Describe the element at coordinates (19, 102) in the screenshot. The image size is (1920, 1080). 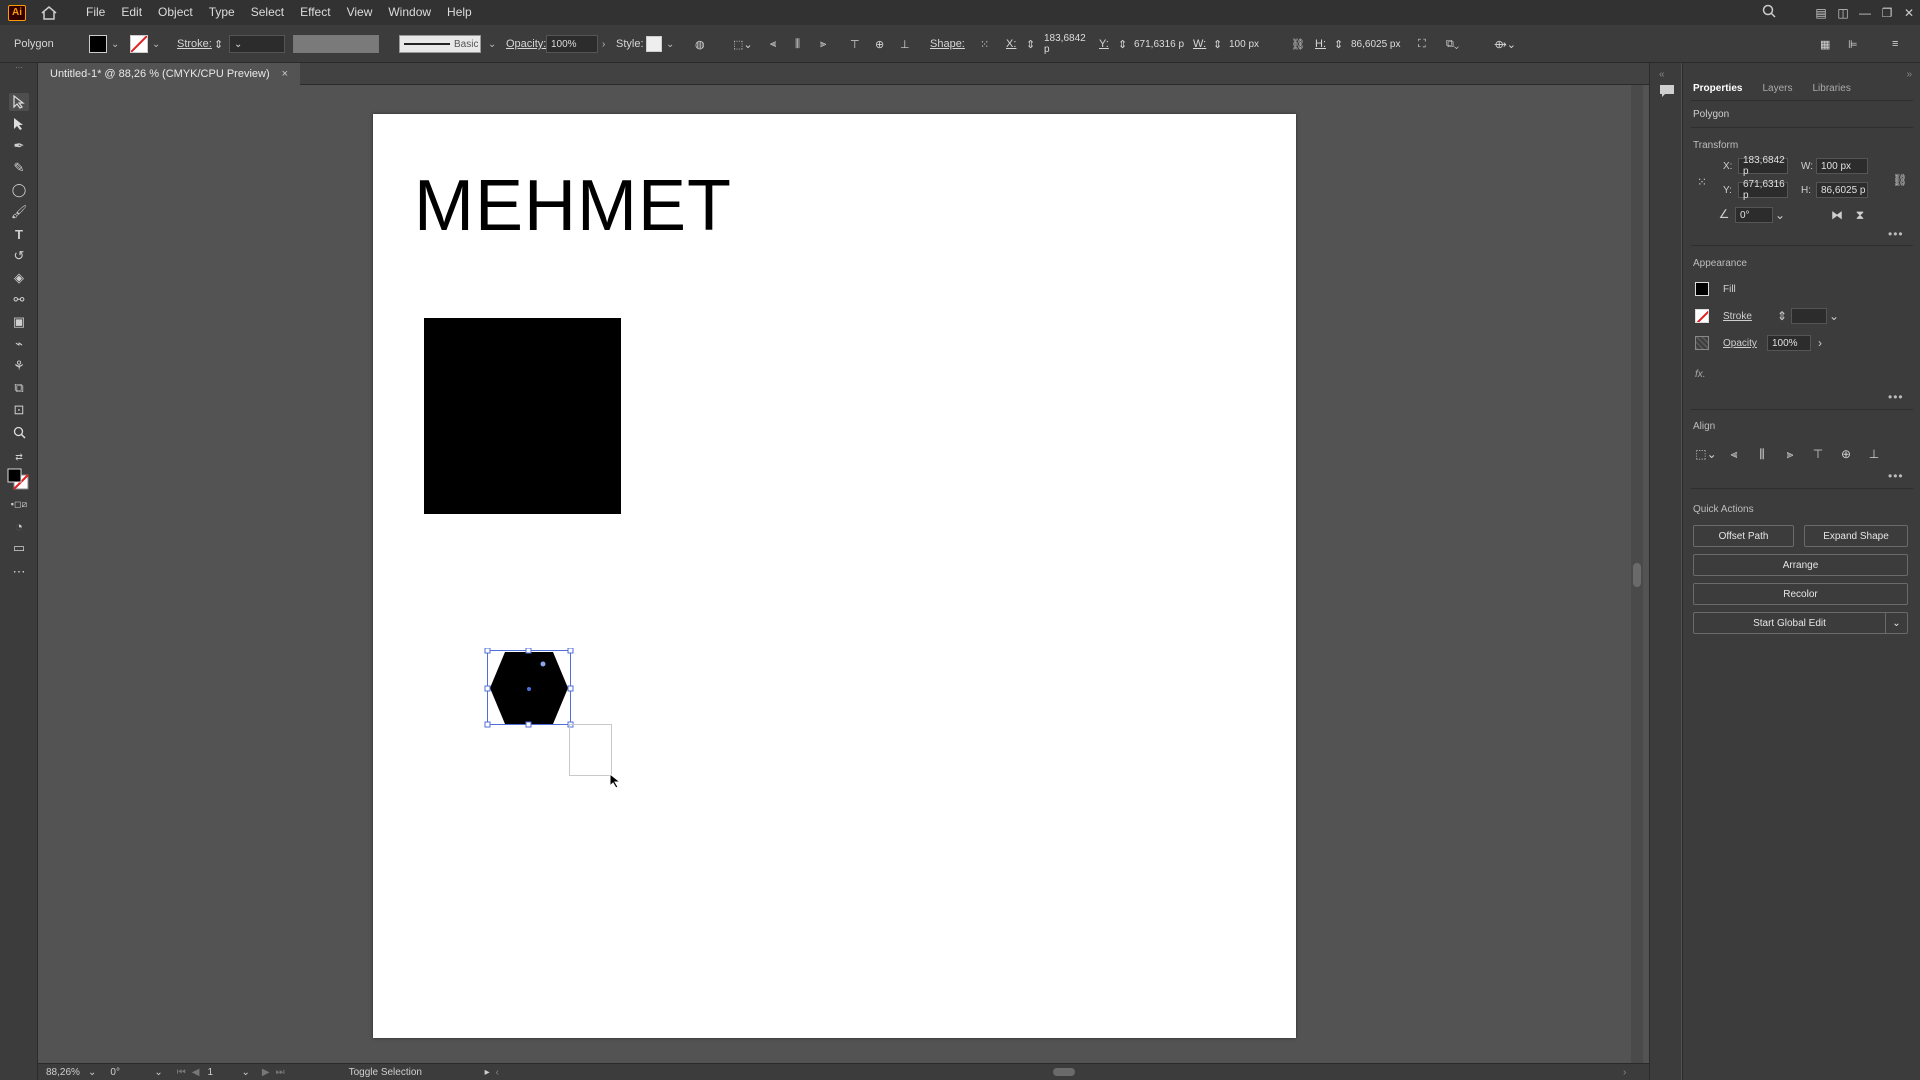
I see `selection-tool-icon` at that location.